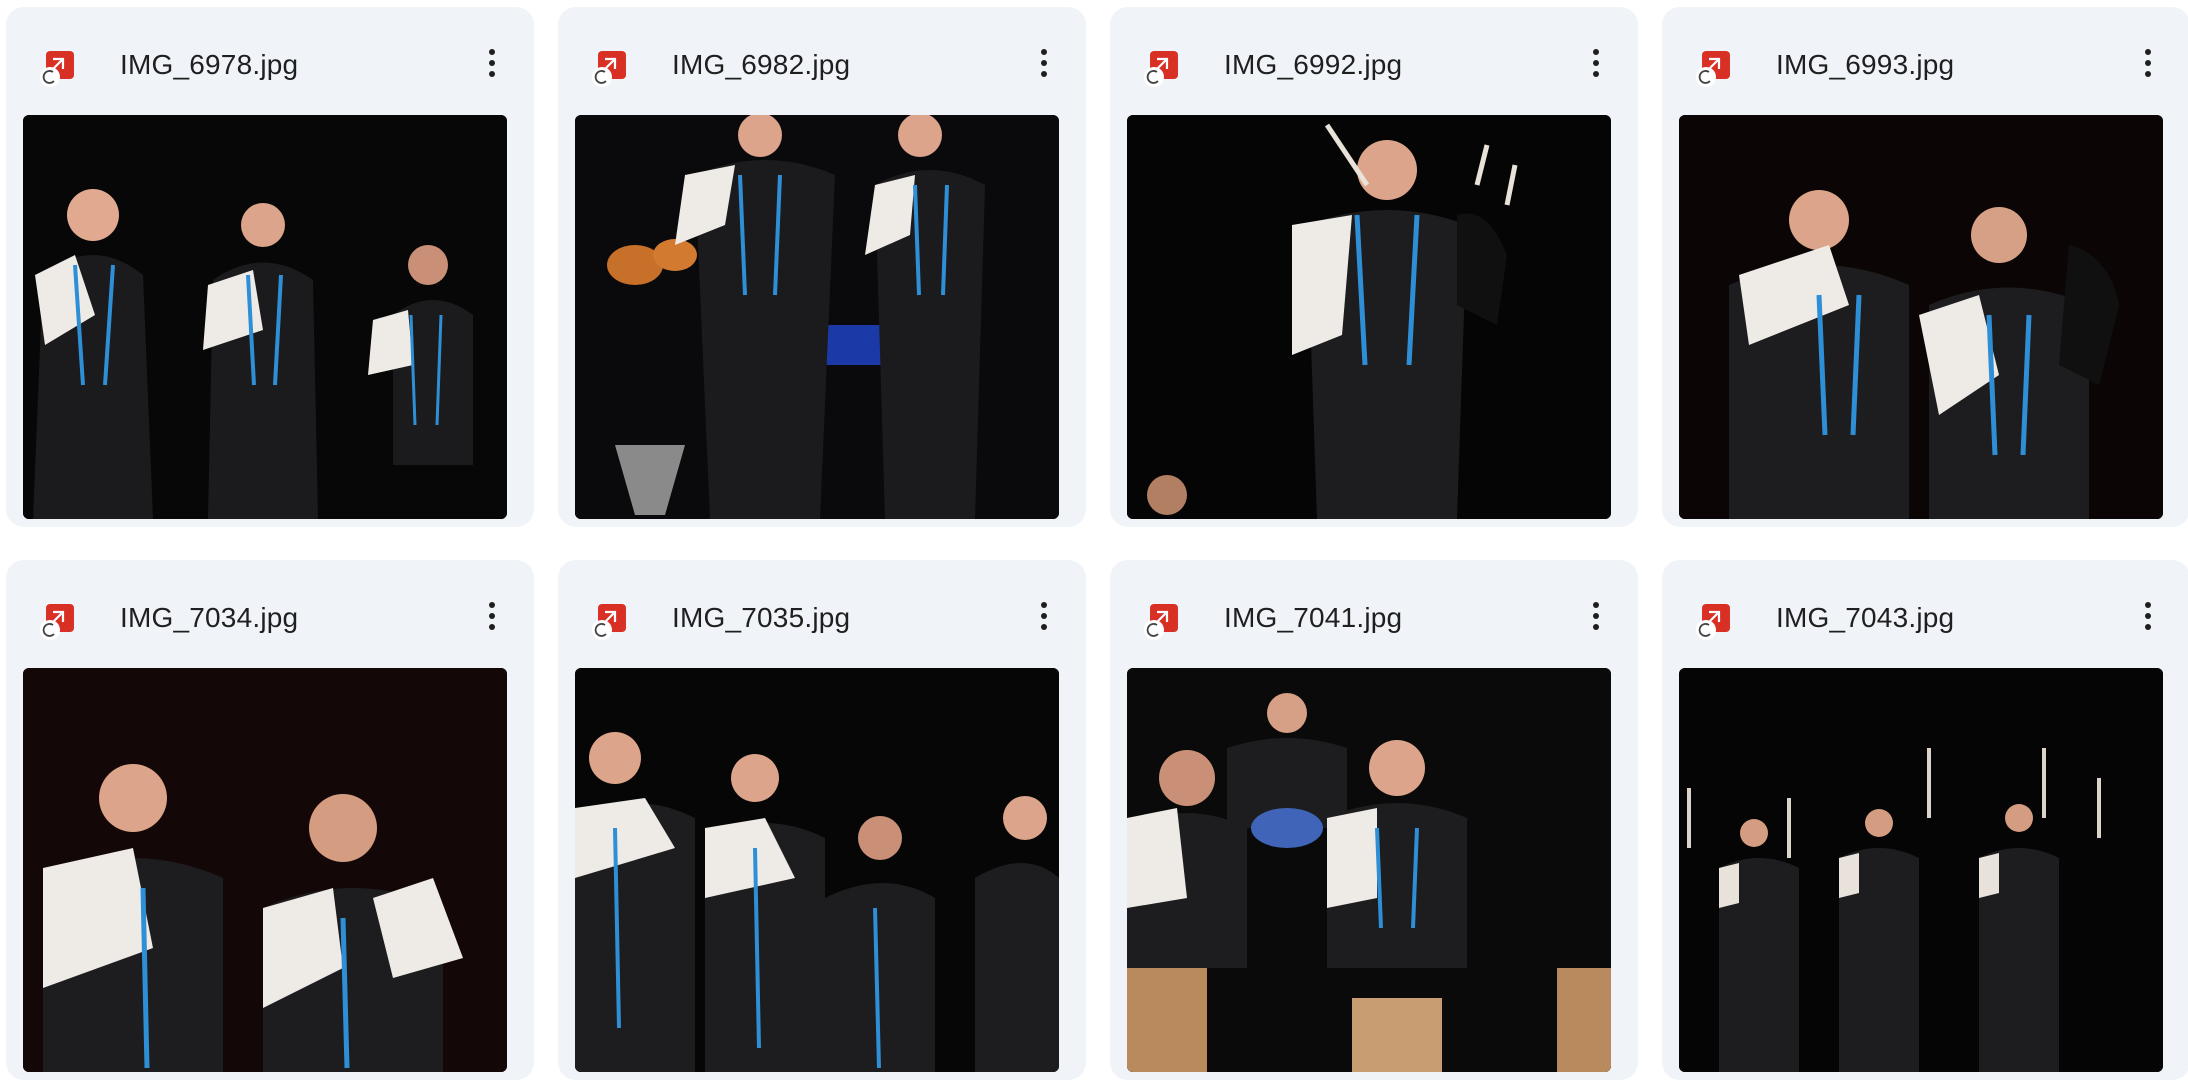 Image resolution: width=2188 pixels, height=1086 pixels. Describe the element at coordinates (1313, 64) in the screenshot. I see `file-name: IMG_6992.jpg` at that location.